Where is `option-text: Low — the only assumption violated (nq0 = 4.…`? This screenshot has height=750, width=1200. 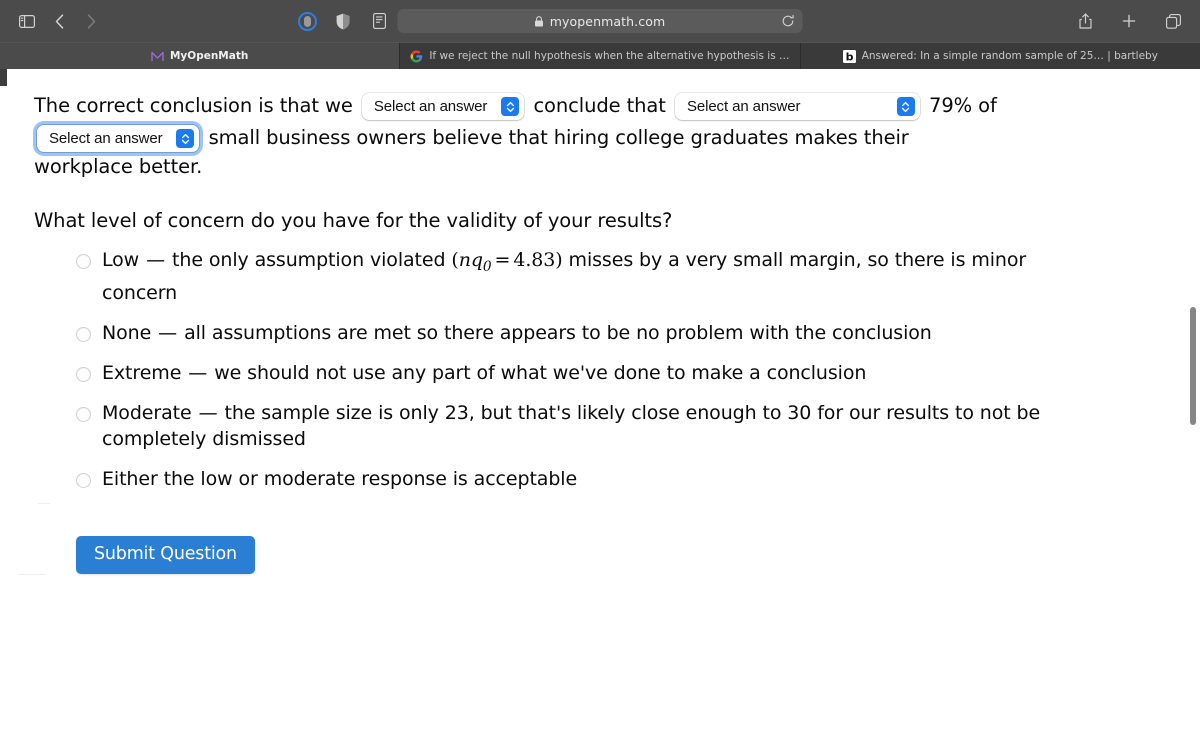 option-text: Low — the only assumption violated (nq0 = 4.… is located at coordinates (573, 276).